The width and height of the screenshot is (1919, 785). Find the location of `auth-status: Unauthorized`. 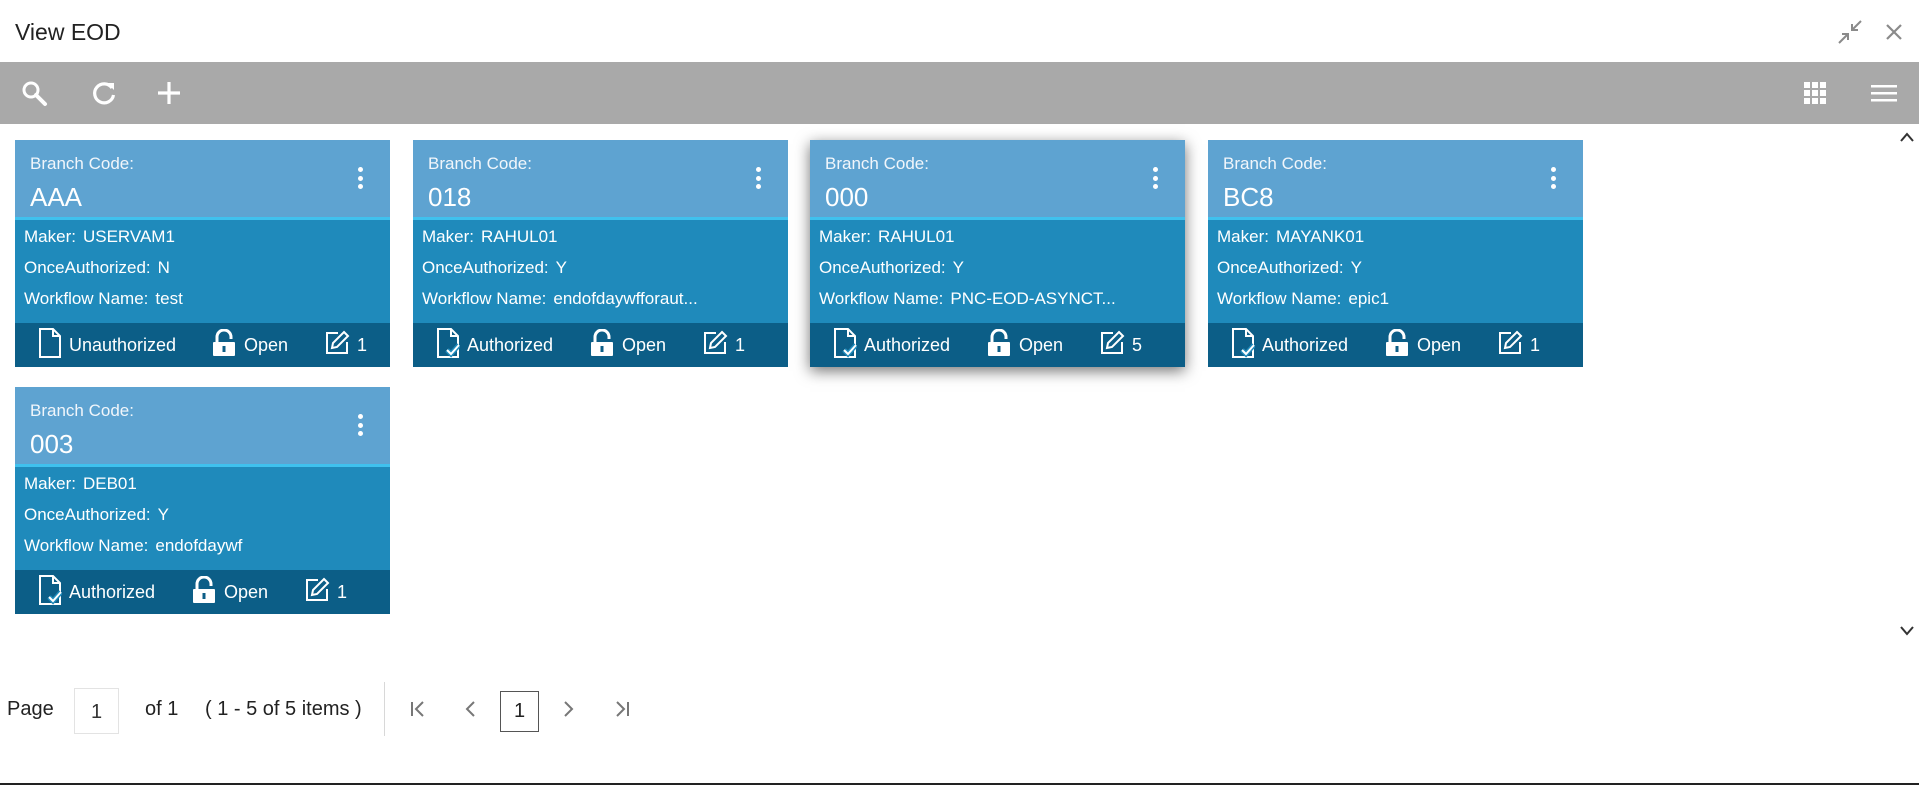

auth-status: Unauthorized is located at coordinates (107, 345).